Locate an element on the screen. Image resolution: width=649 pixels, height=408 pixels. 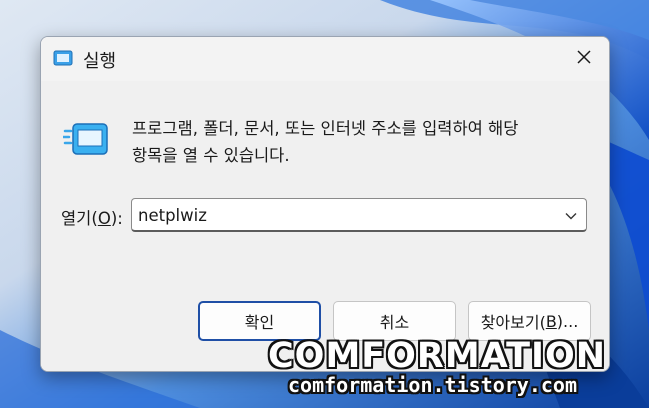
chevron-down-icon is located at coordinates (571, 215).